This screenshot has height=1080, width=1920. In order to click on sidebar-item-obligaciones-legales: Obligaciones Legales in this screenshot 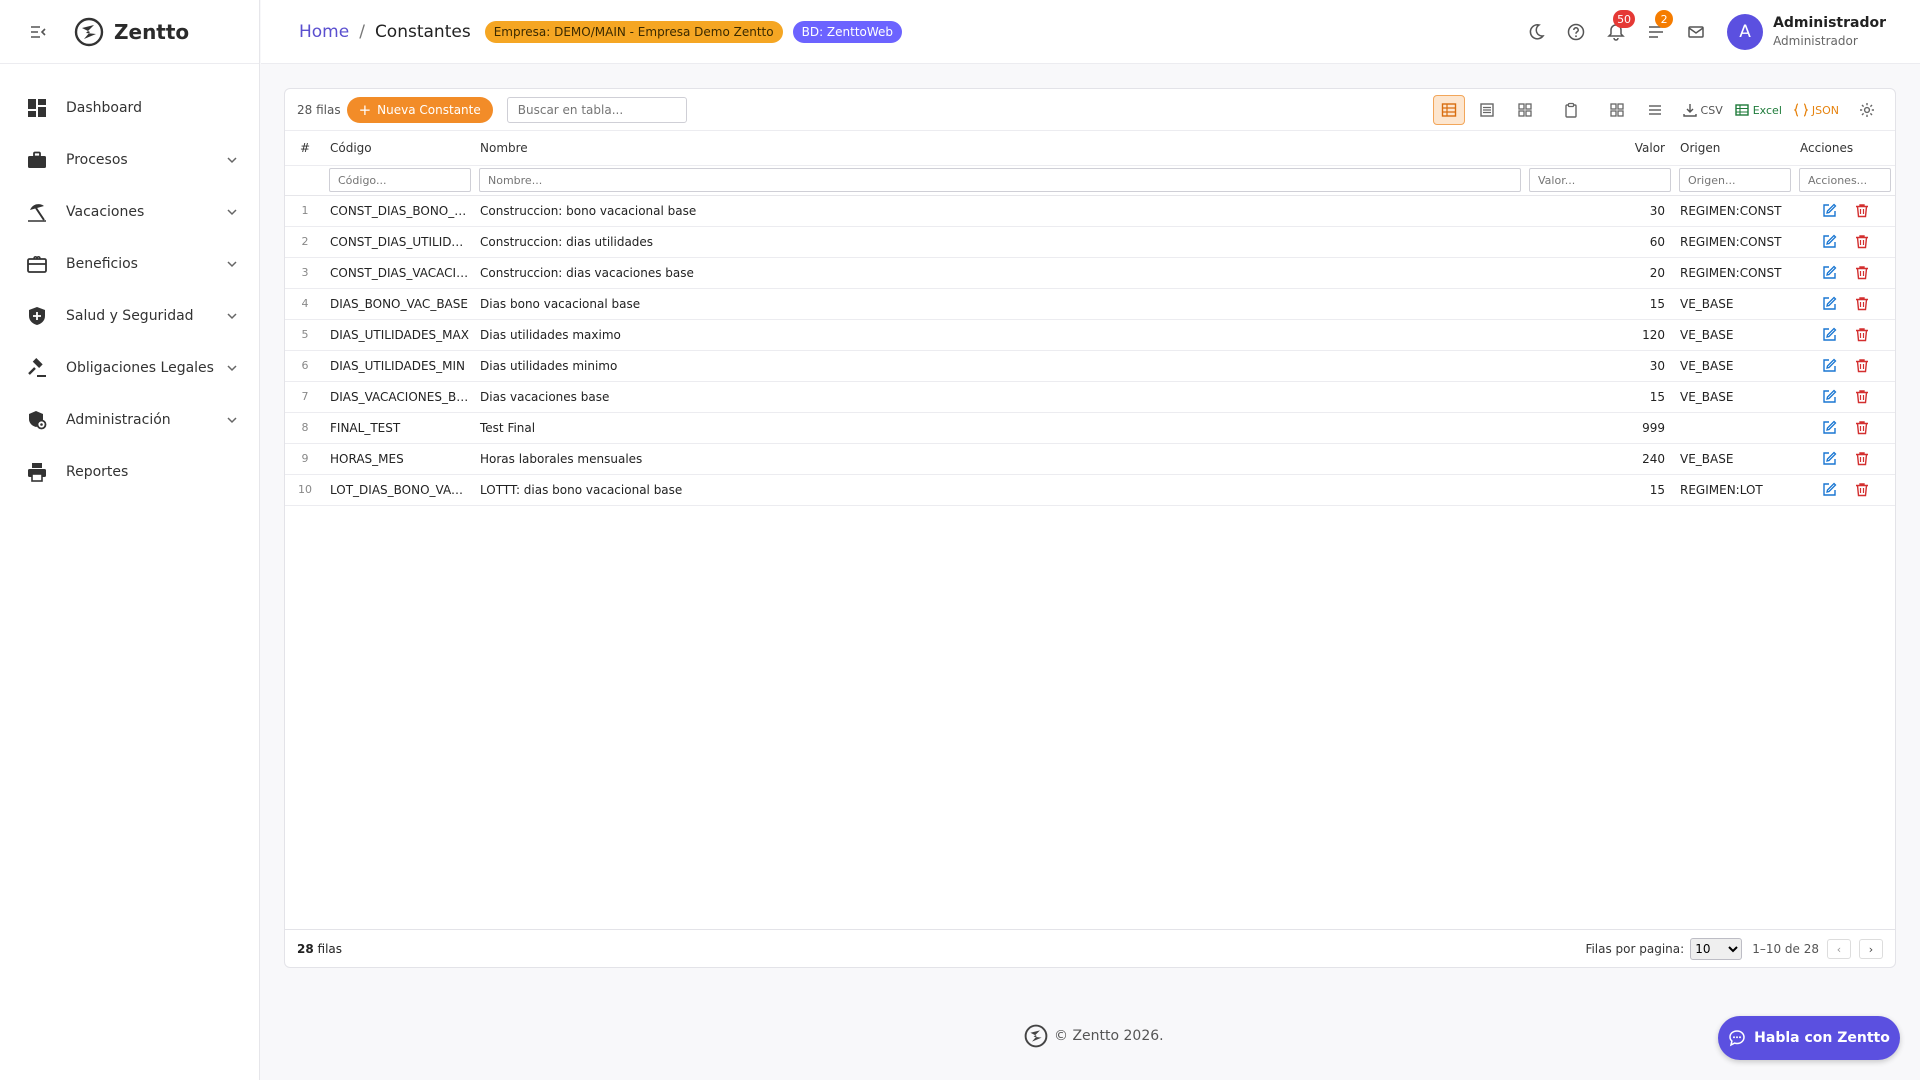, I will do `click(129, 368)`.